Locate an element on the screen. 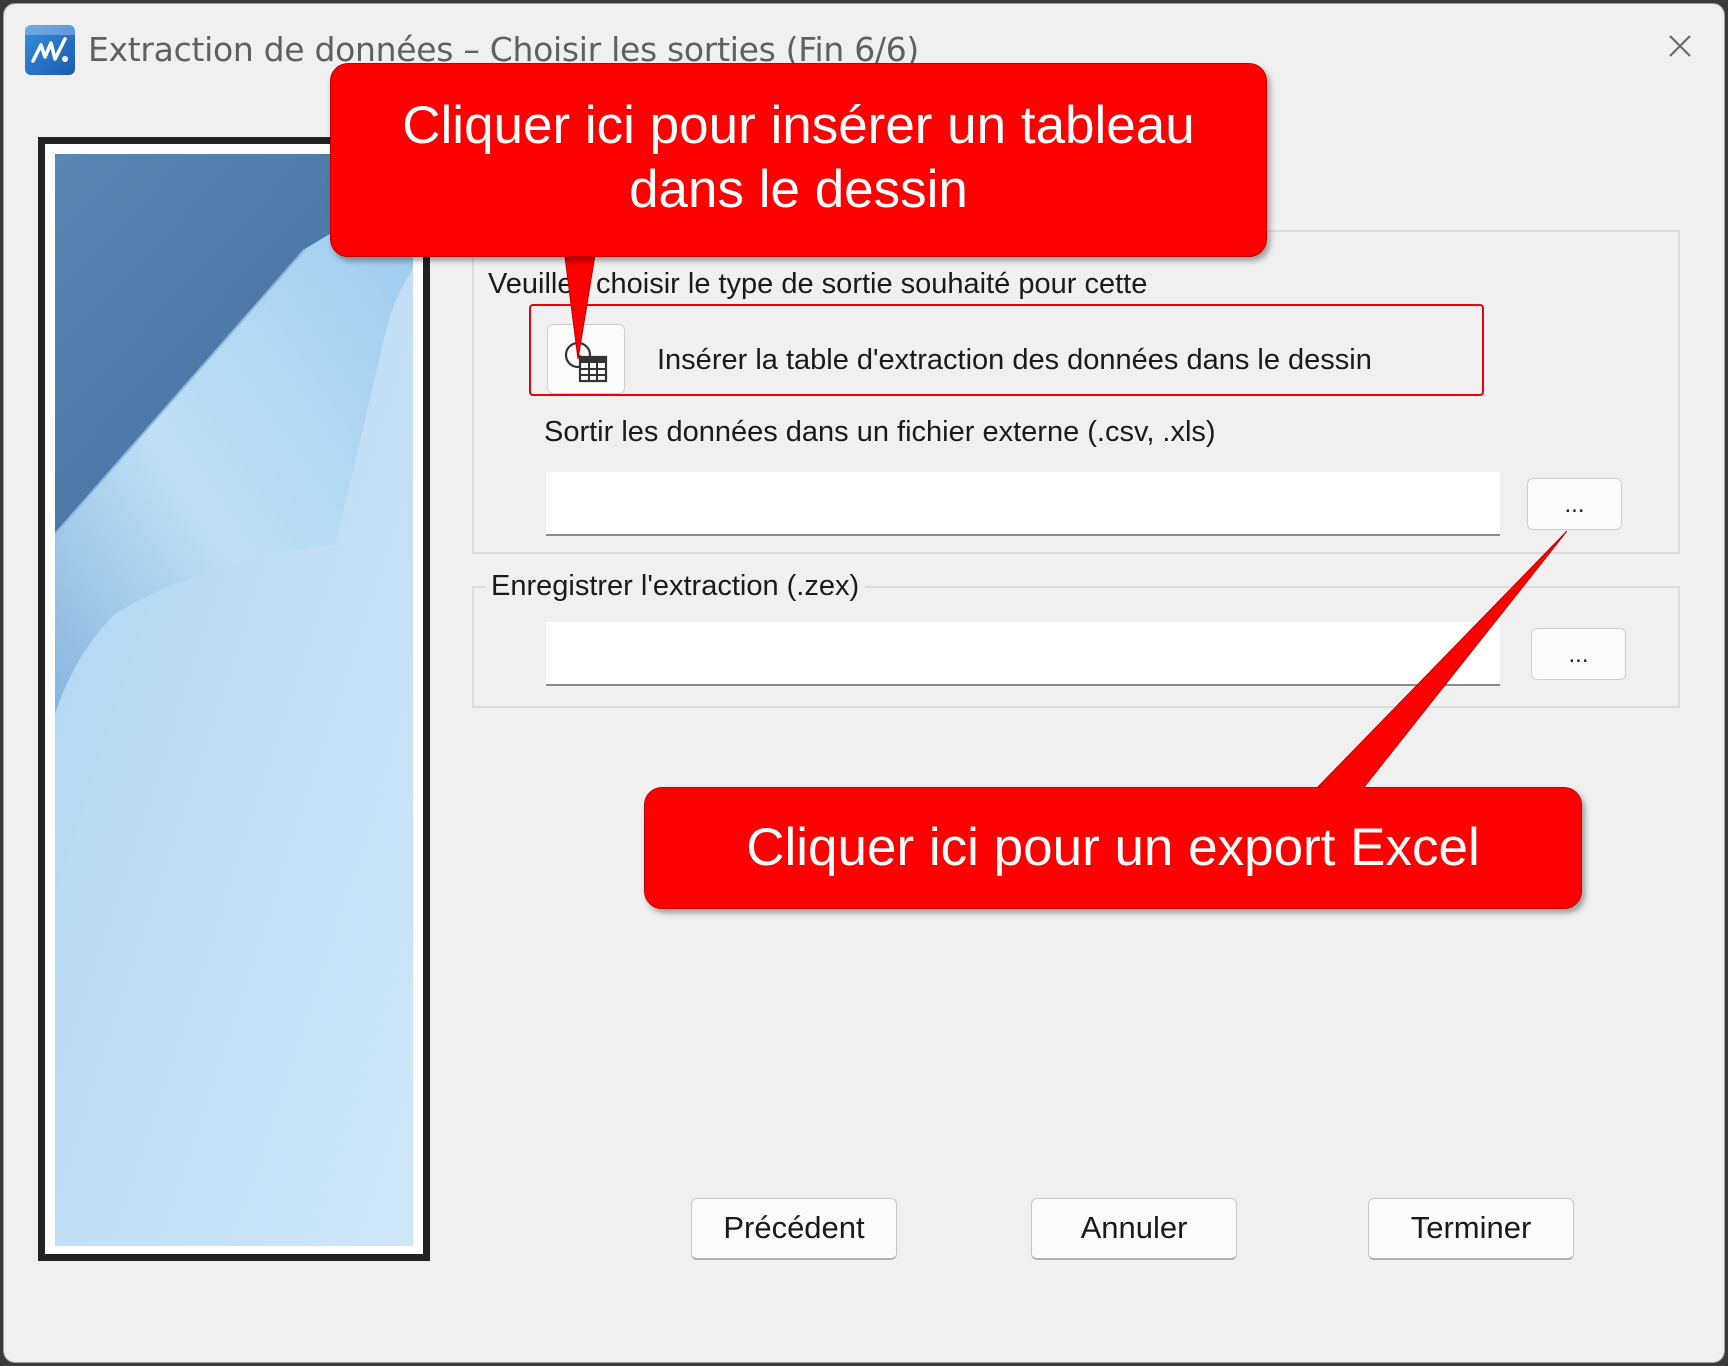 Image resolution: width=1728 pixels, height=1366 pixels. excel-callout-pointer is located at coordinates (1440, 661).